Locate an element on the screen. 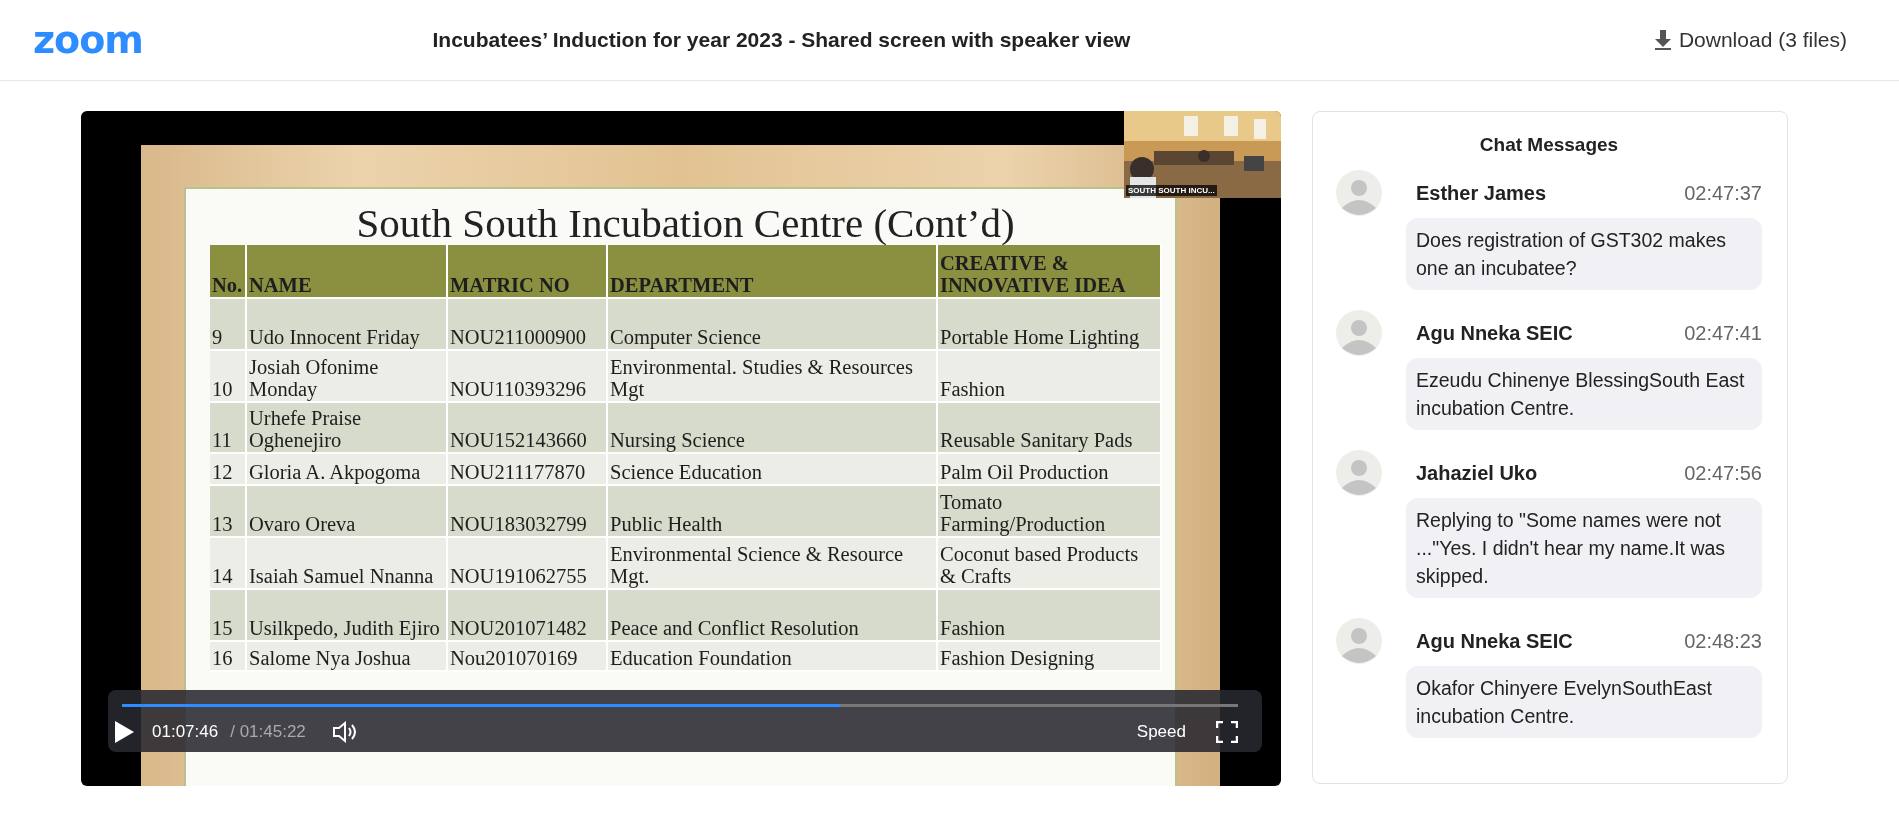 The image size is (1899, 838). volume-button is located at coordinates (344, 732).